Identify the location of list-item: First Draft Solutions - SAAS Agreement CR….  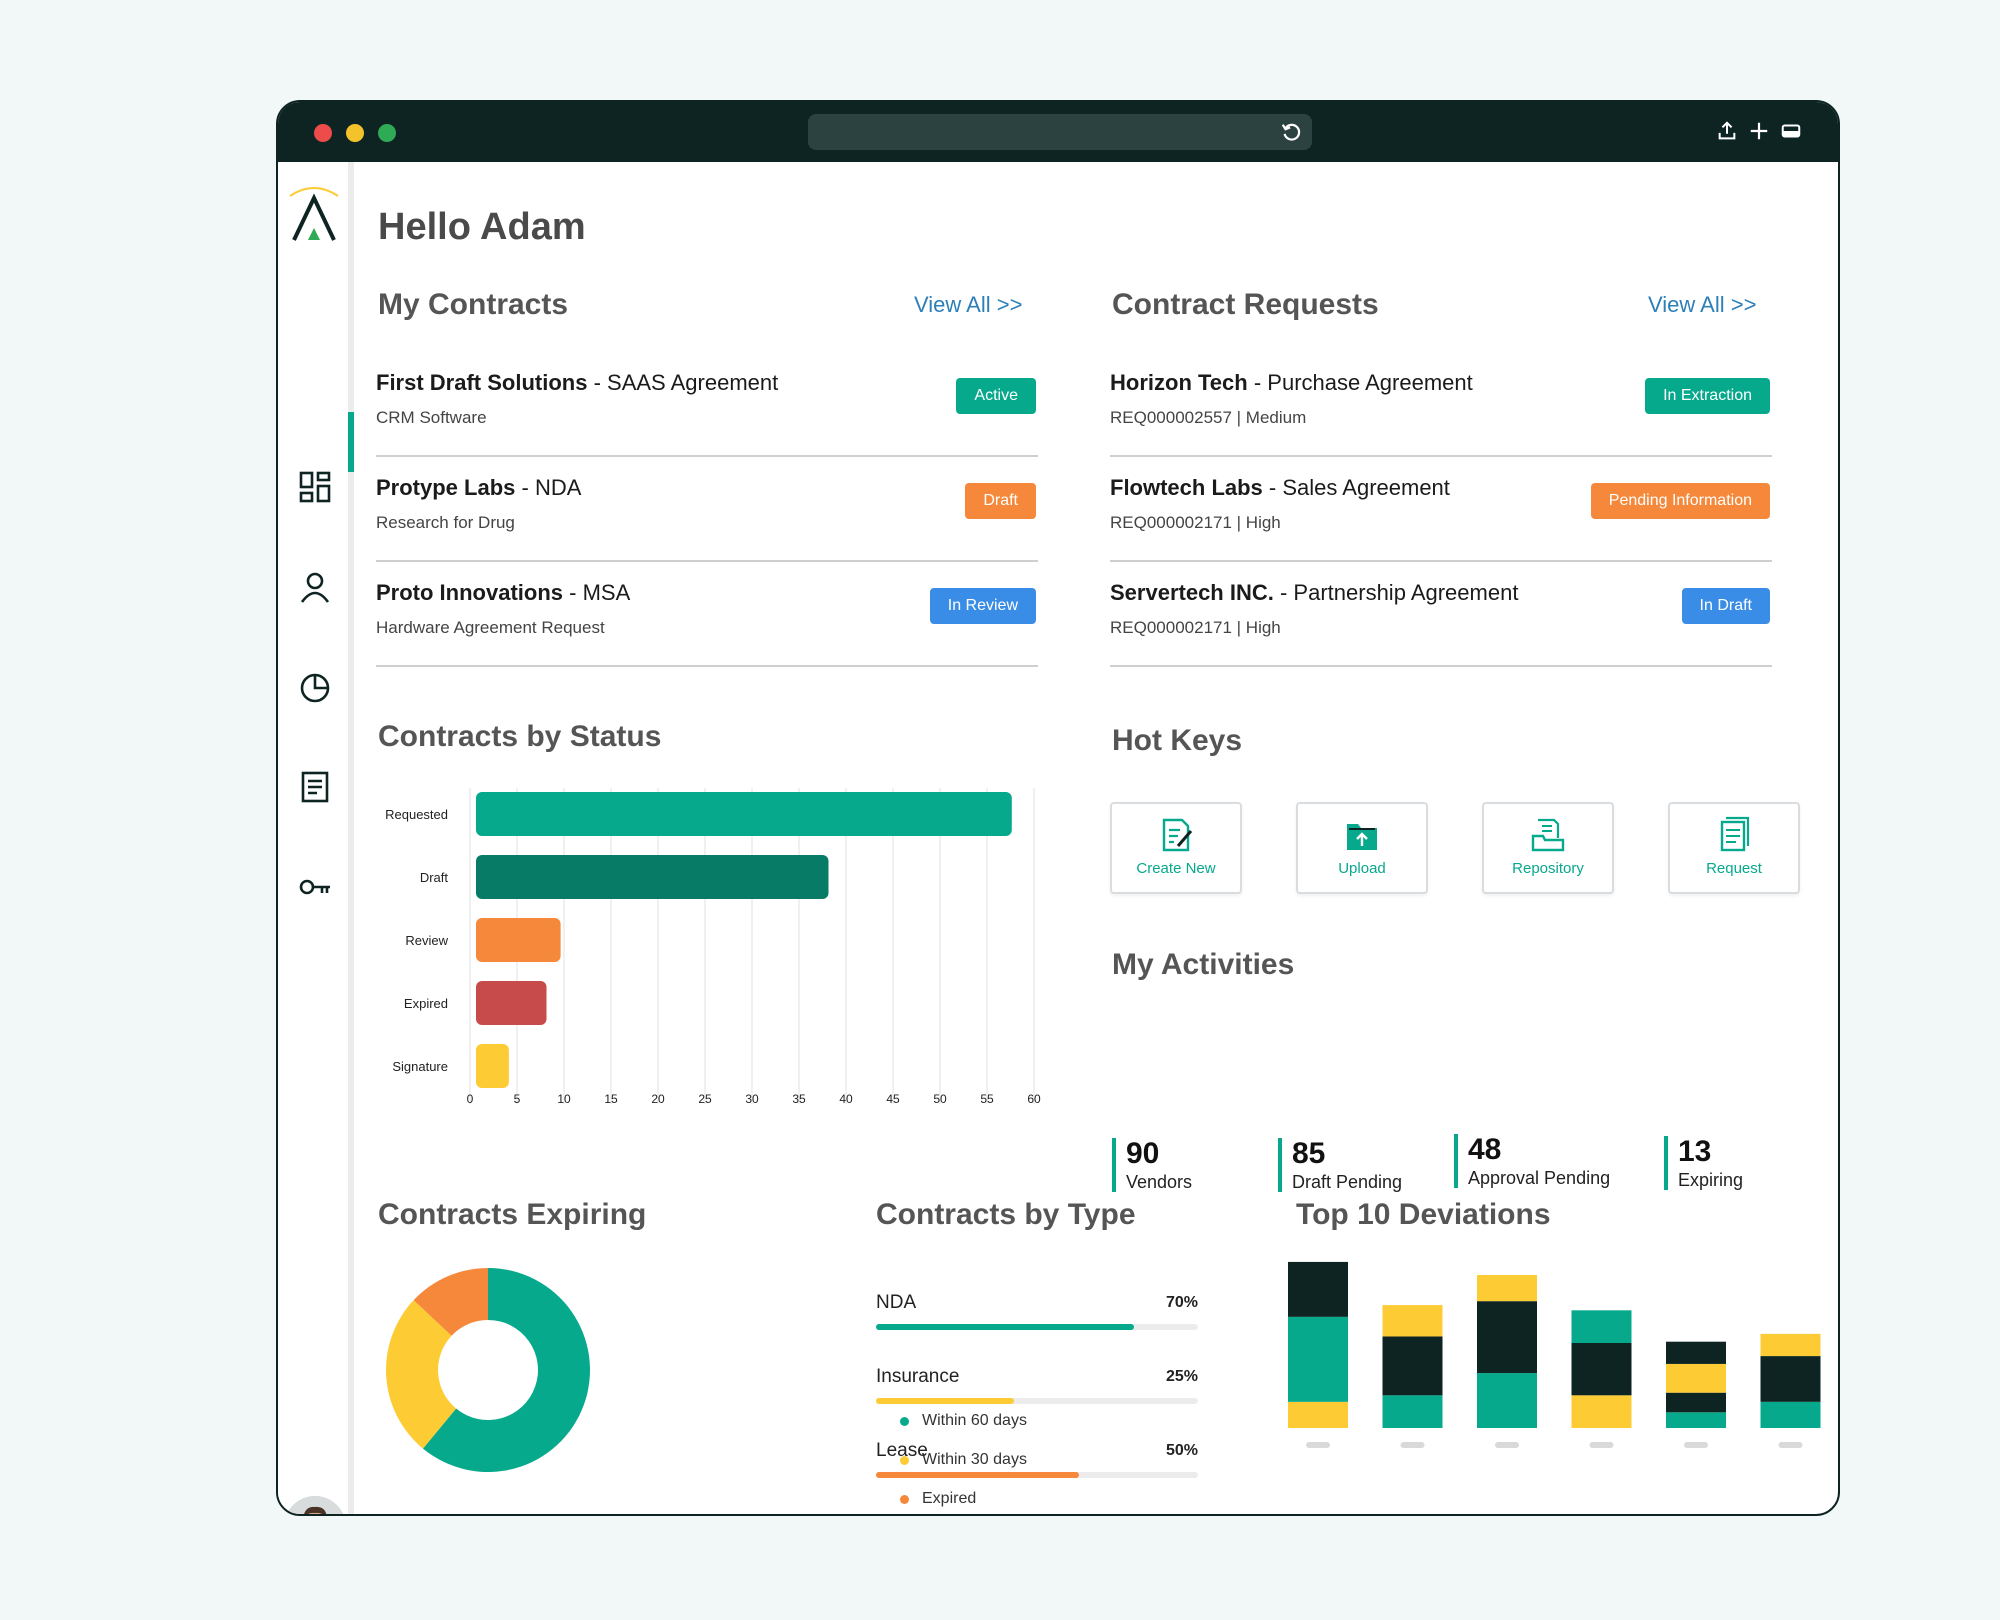
(707, 404).